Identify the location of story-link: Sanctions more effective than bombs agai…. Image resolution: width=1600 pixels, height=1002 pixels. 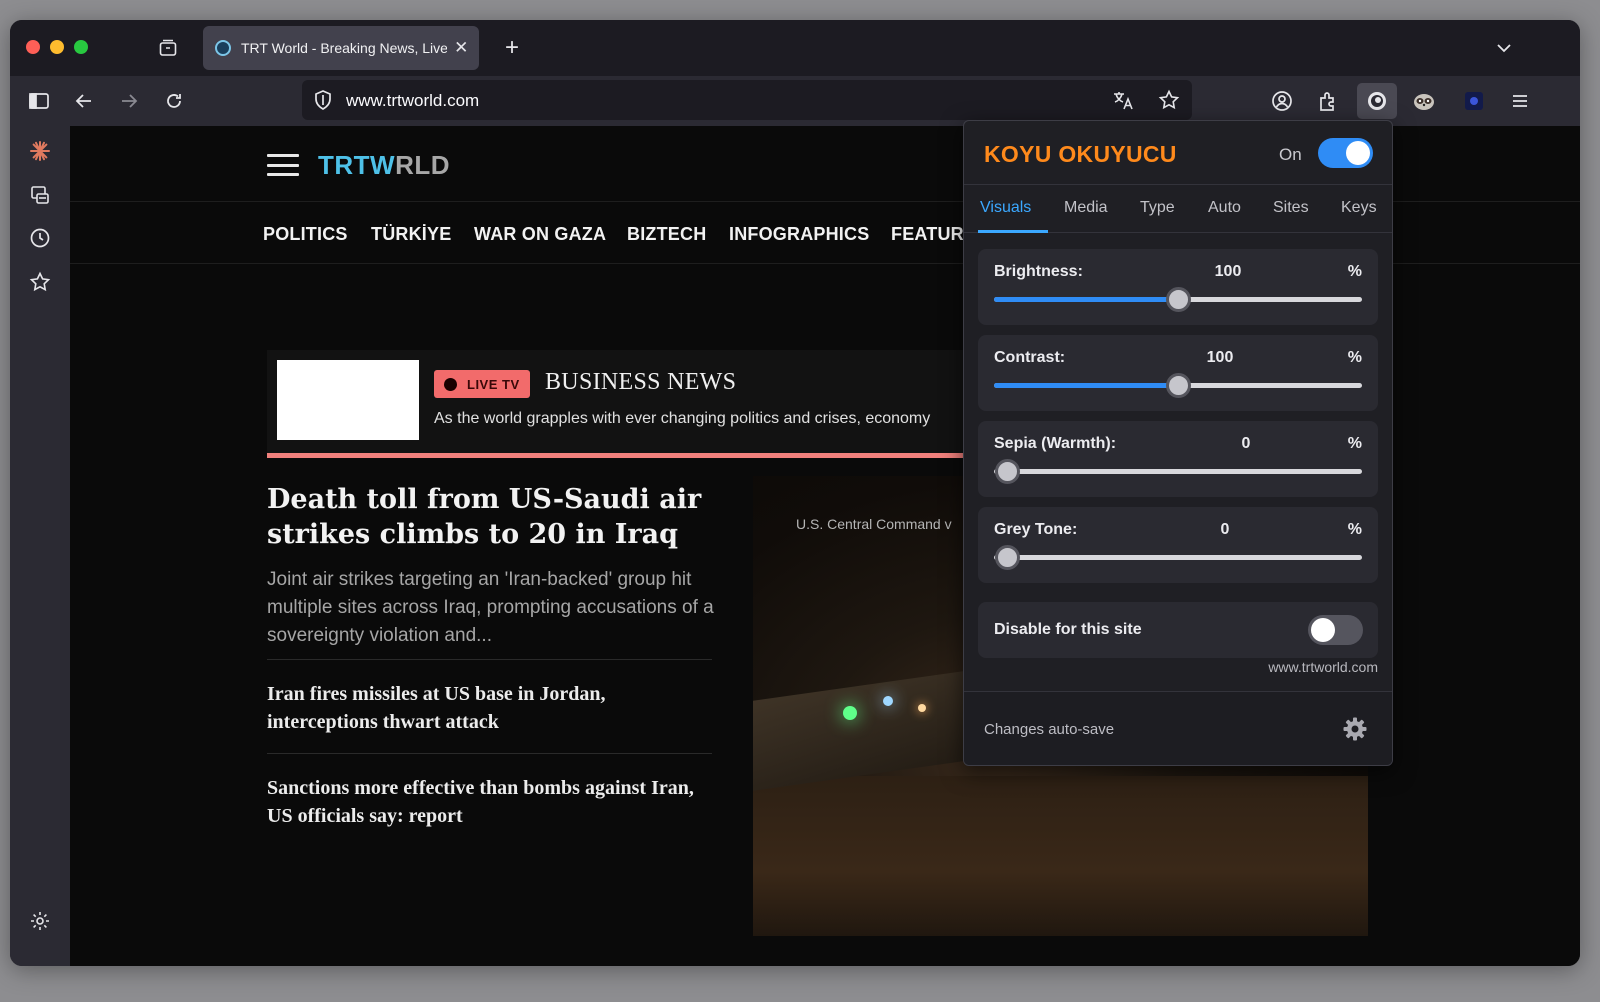
(487, 802).